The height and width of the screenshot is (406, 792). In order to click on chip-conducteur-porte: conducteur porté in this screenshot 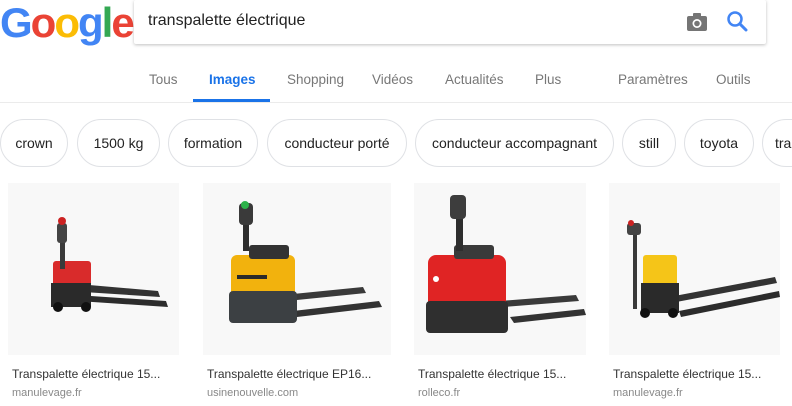, I will do `click(337, 143)`.